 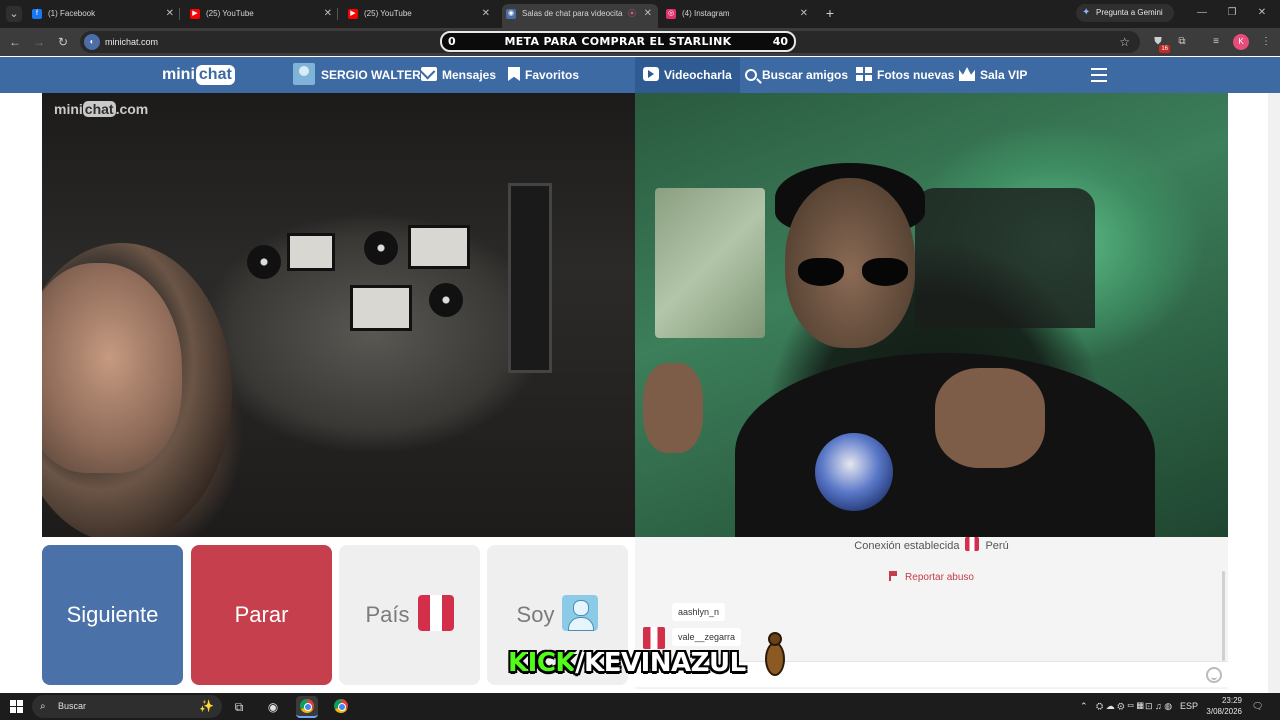 What do you see at coordinates (1216, 42) in the screenshot?
I see `reading-list-icon: ≡` at bounding box center [1216, 42].